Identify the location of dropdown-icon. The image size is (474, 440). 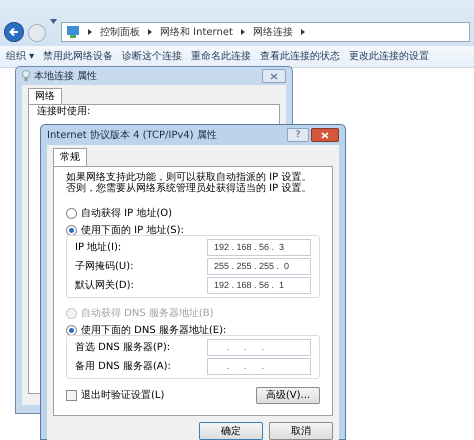
(53, 21).